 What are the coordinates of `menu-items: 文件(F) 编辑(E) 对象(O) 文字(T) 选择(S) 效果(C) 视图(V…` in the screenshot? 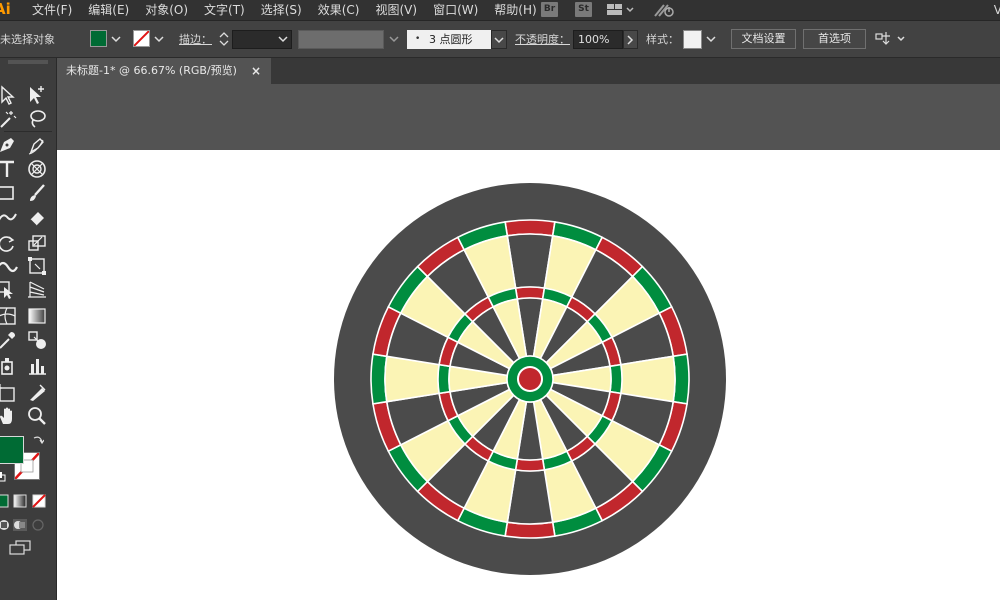 It's located at (284, 10).